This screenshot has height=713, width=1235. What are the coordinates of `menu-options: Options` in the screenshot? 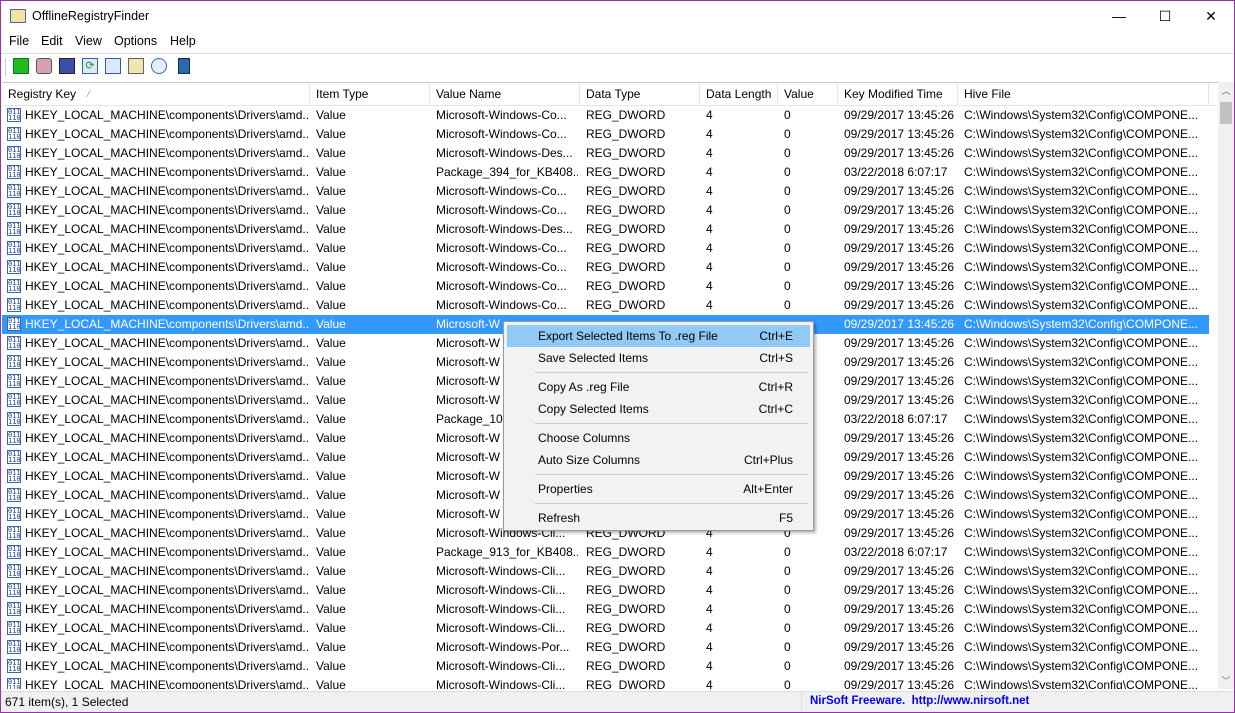 It's located at (135, 41).